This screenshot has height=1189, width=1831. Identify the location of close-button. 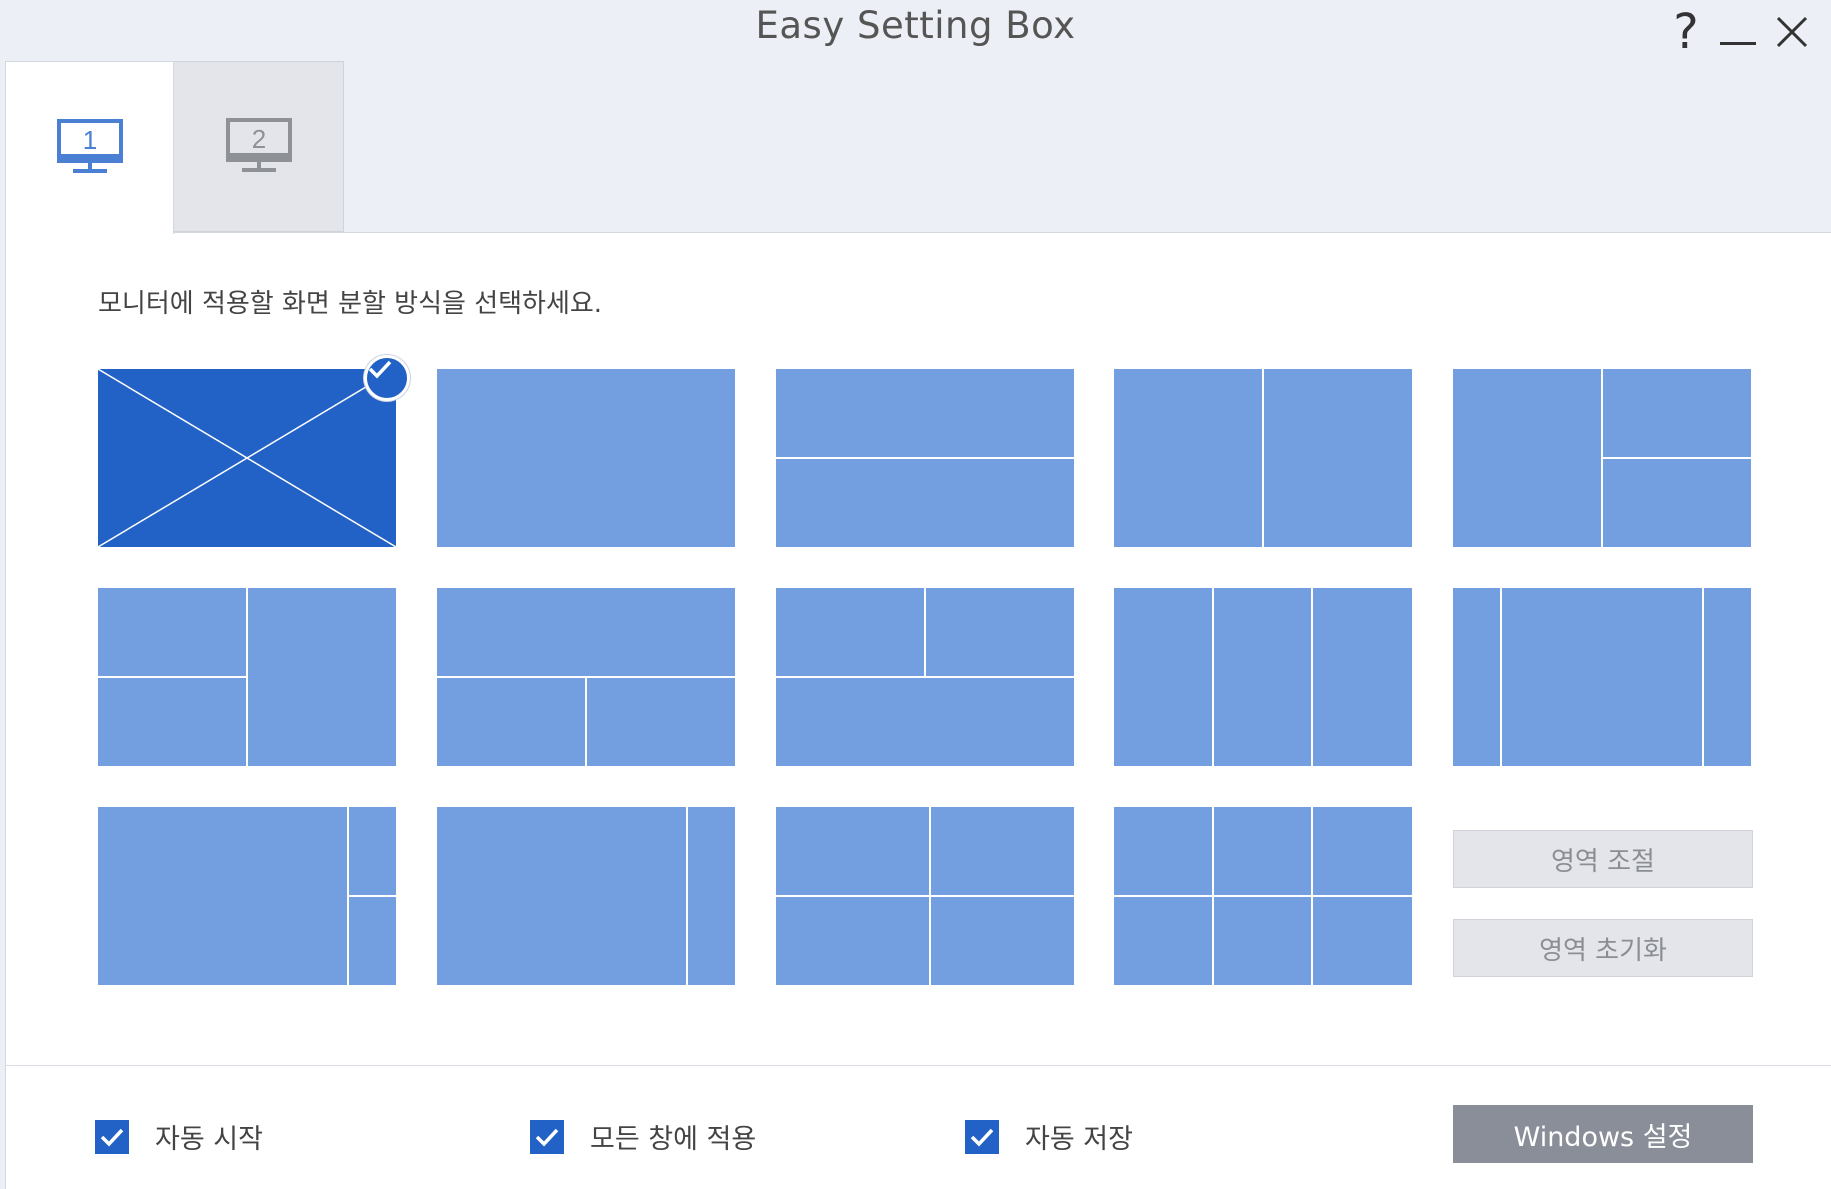
(1792, 32).